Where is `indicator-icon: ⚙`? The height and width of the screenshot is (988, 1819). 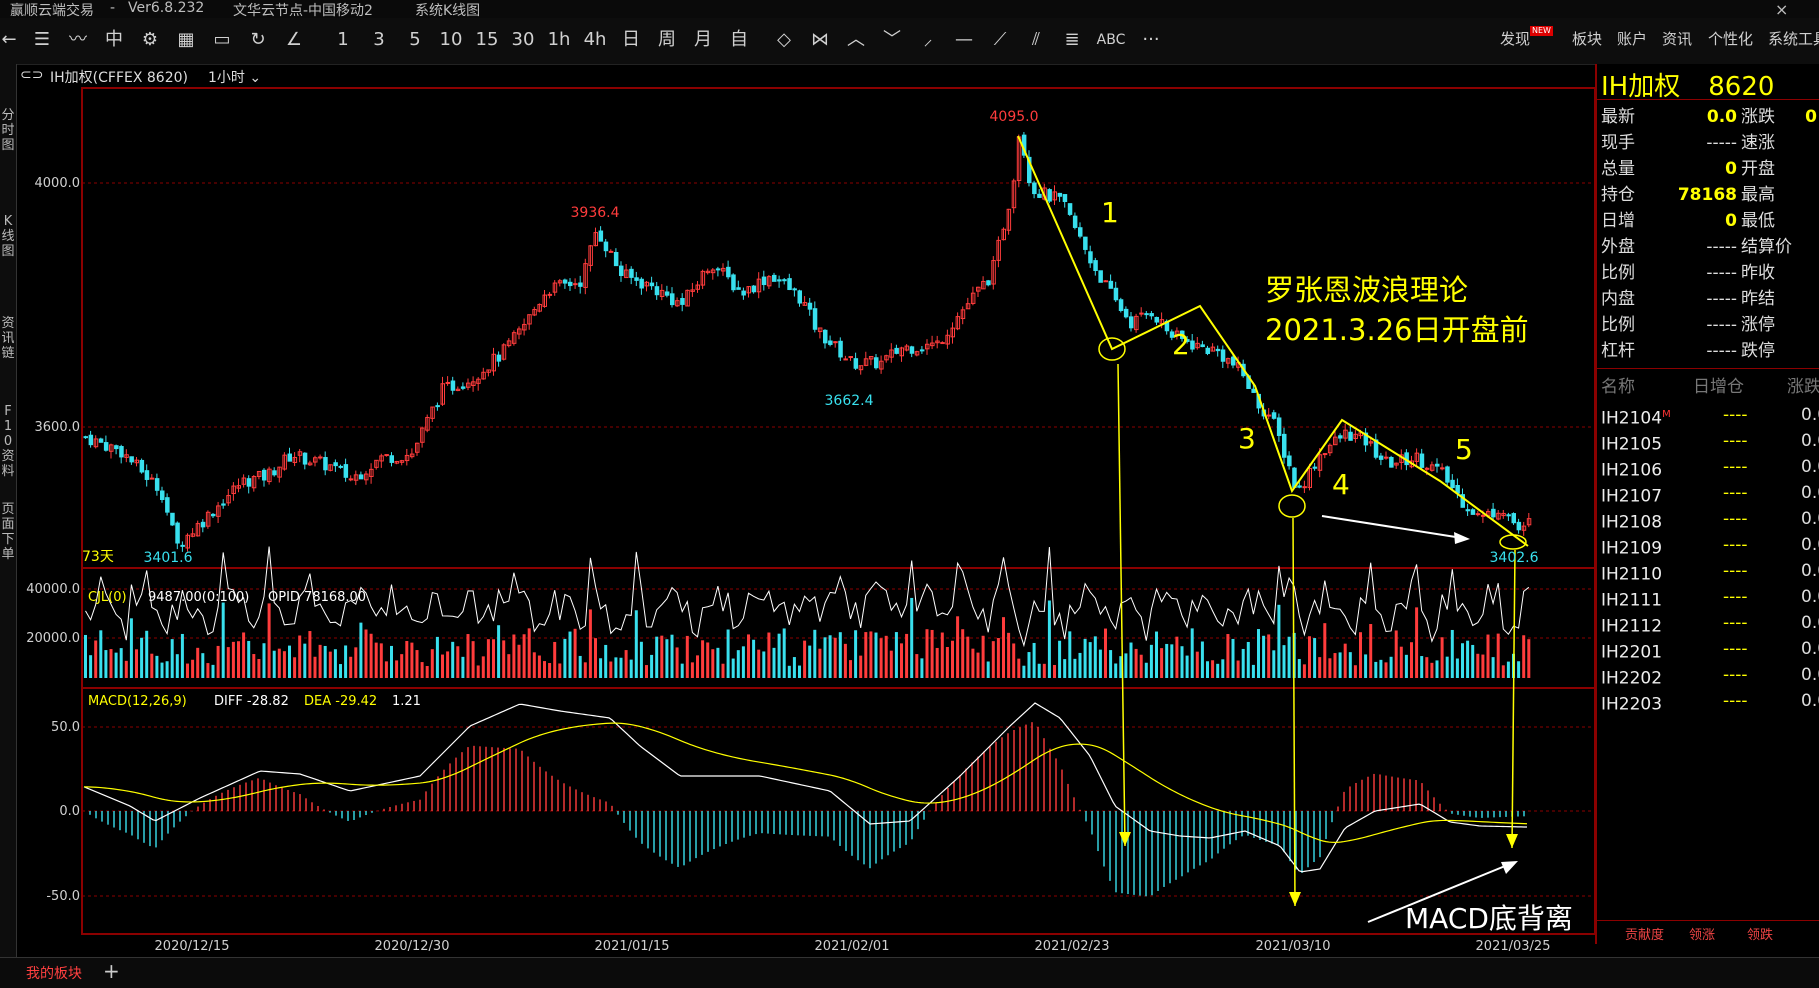 indicator-icon: ⚙ is located at coordinates (150, 40).